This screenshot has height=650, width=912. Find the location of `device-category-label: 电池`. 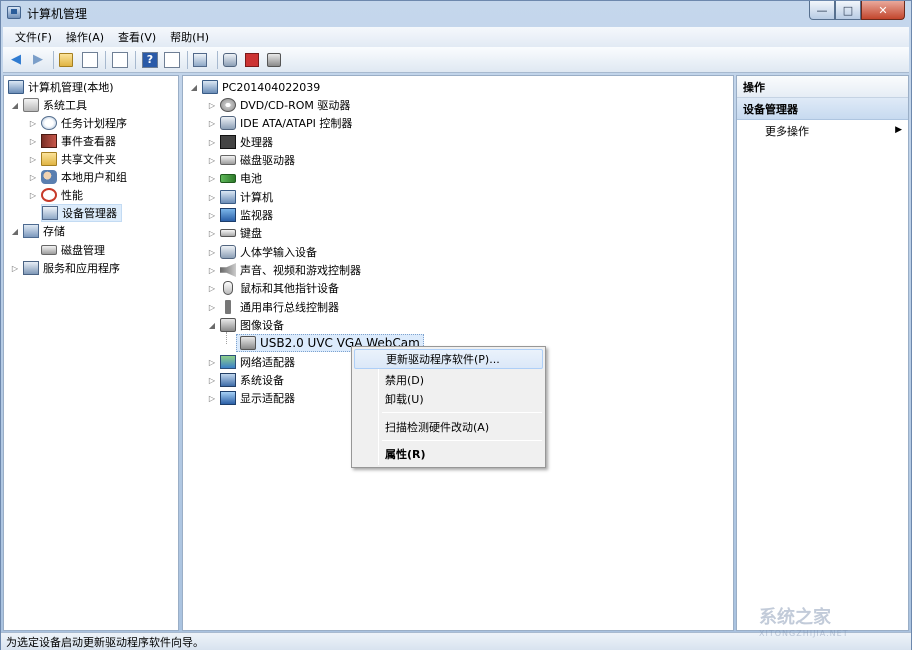

device-category-label: 电池 is located at coordinates (251, 178).